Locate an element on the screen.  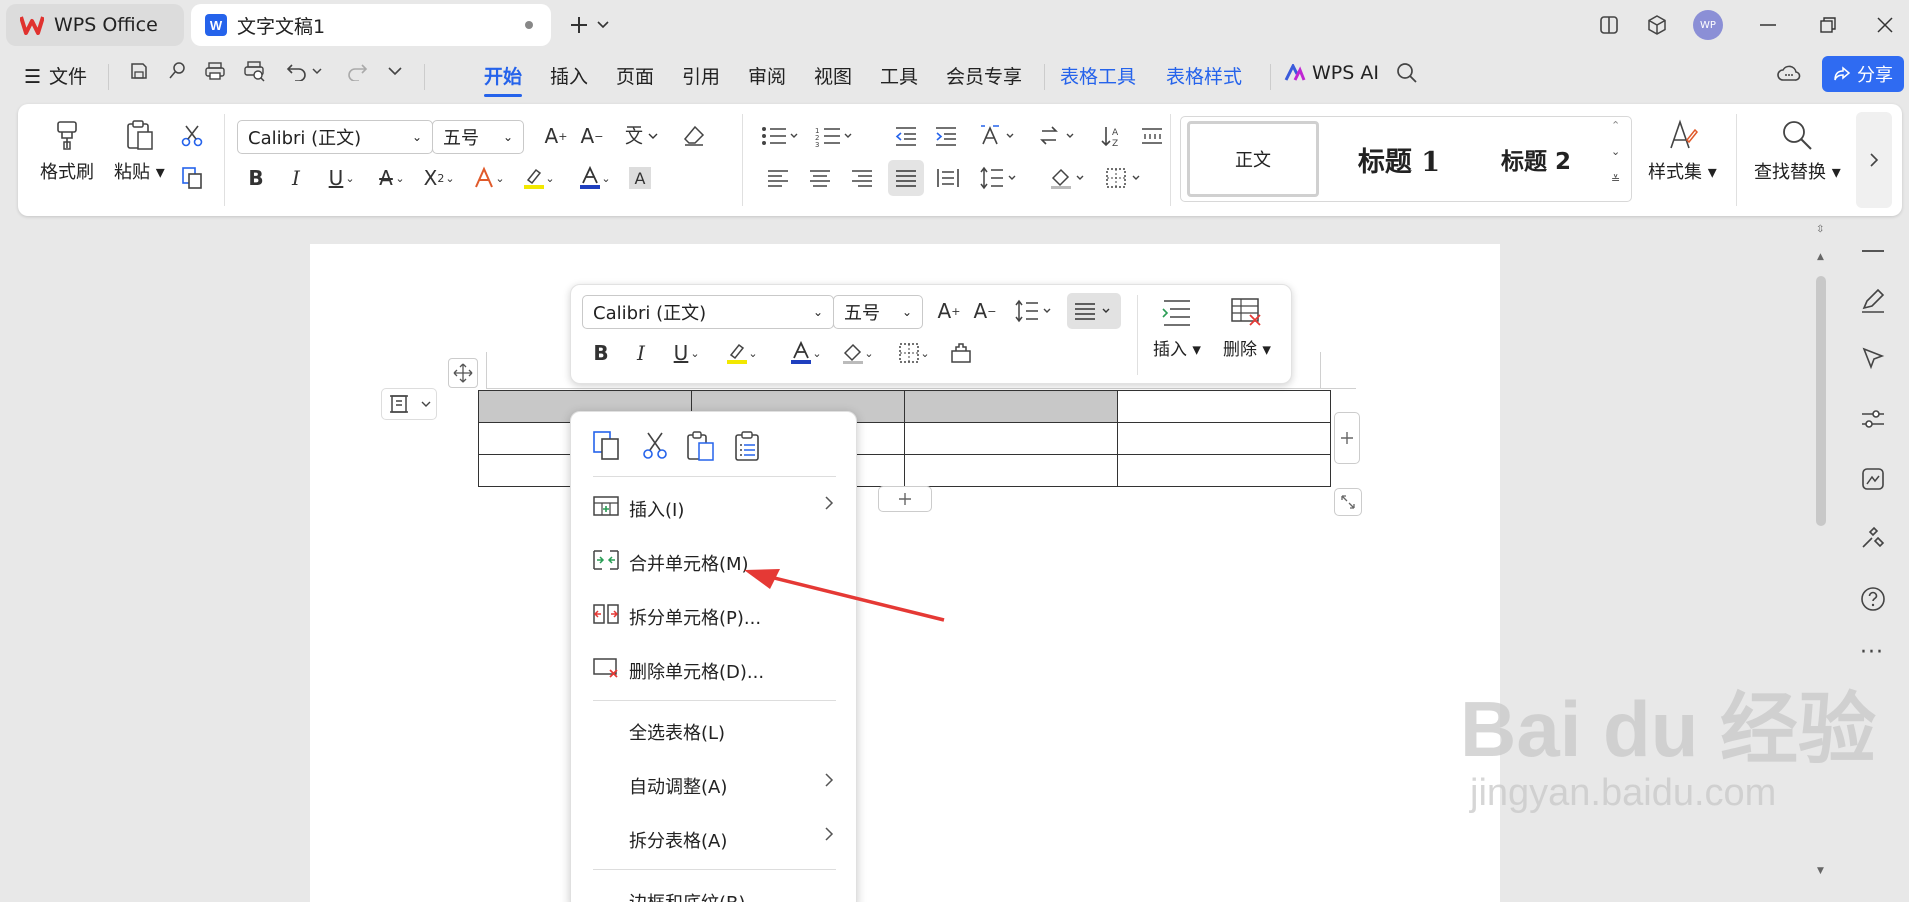
unsaved-dot-icon is located at coordinates (529, 25).